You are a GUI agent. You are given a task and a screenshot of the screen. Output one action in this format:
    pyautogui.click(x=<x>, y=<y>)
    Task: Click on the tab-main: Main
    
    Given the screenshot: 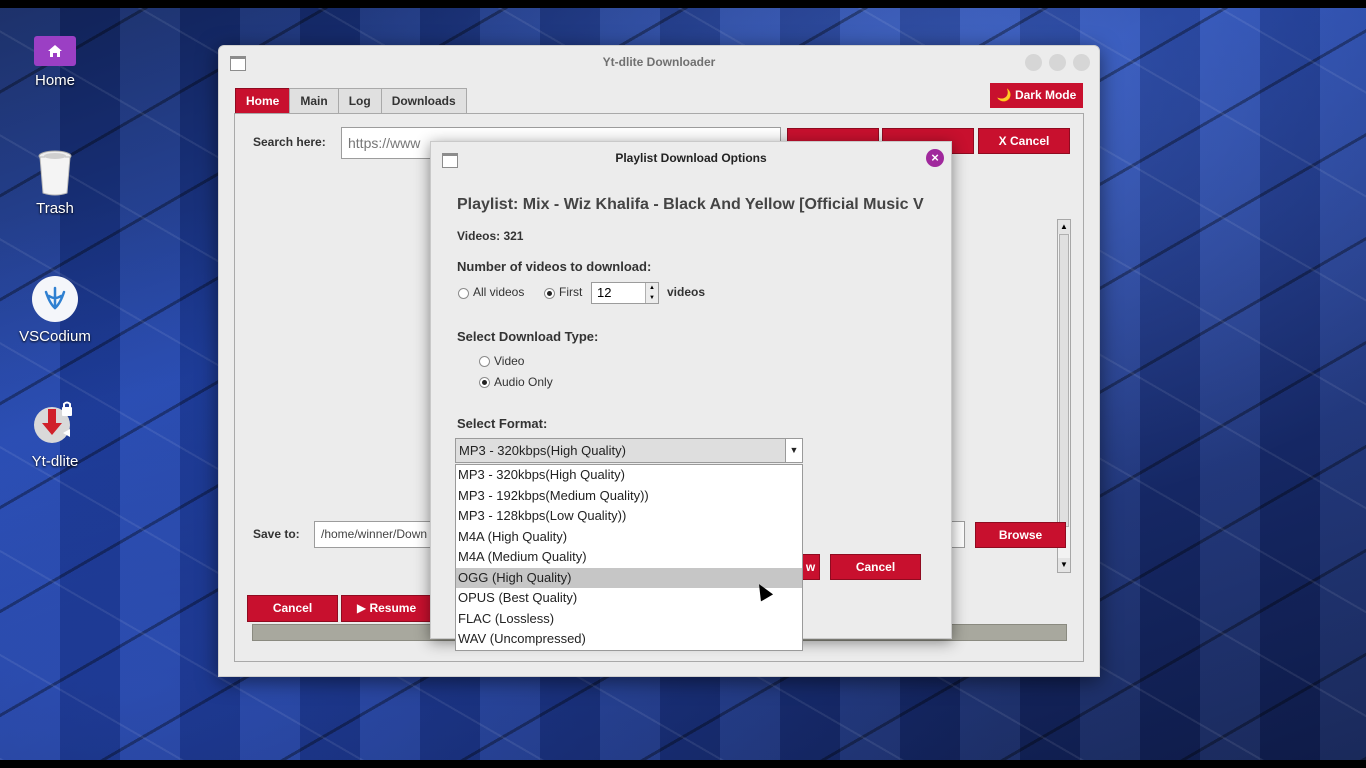 What is the action you would take?
    pyautogui.click(x=314, y=101)
    